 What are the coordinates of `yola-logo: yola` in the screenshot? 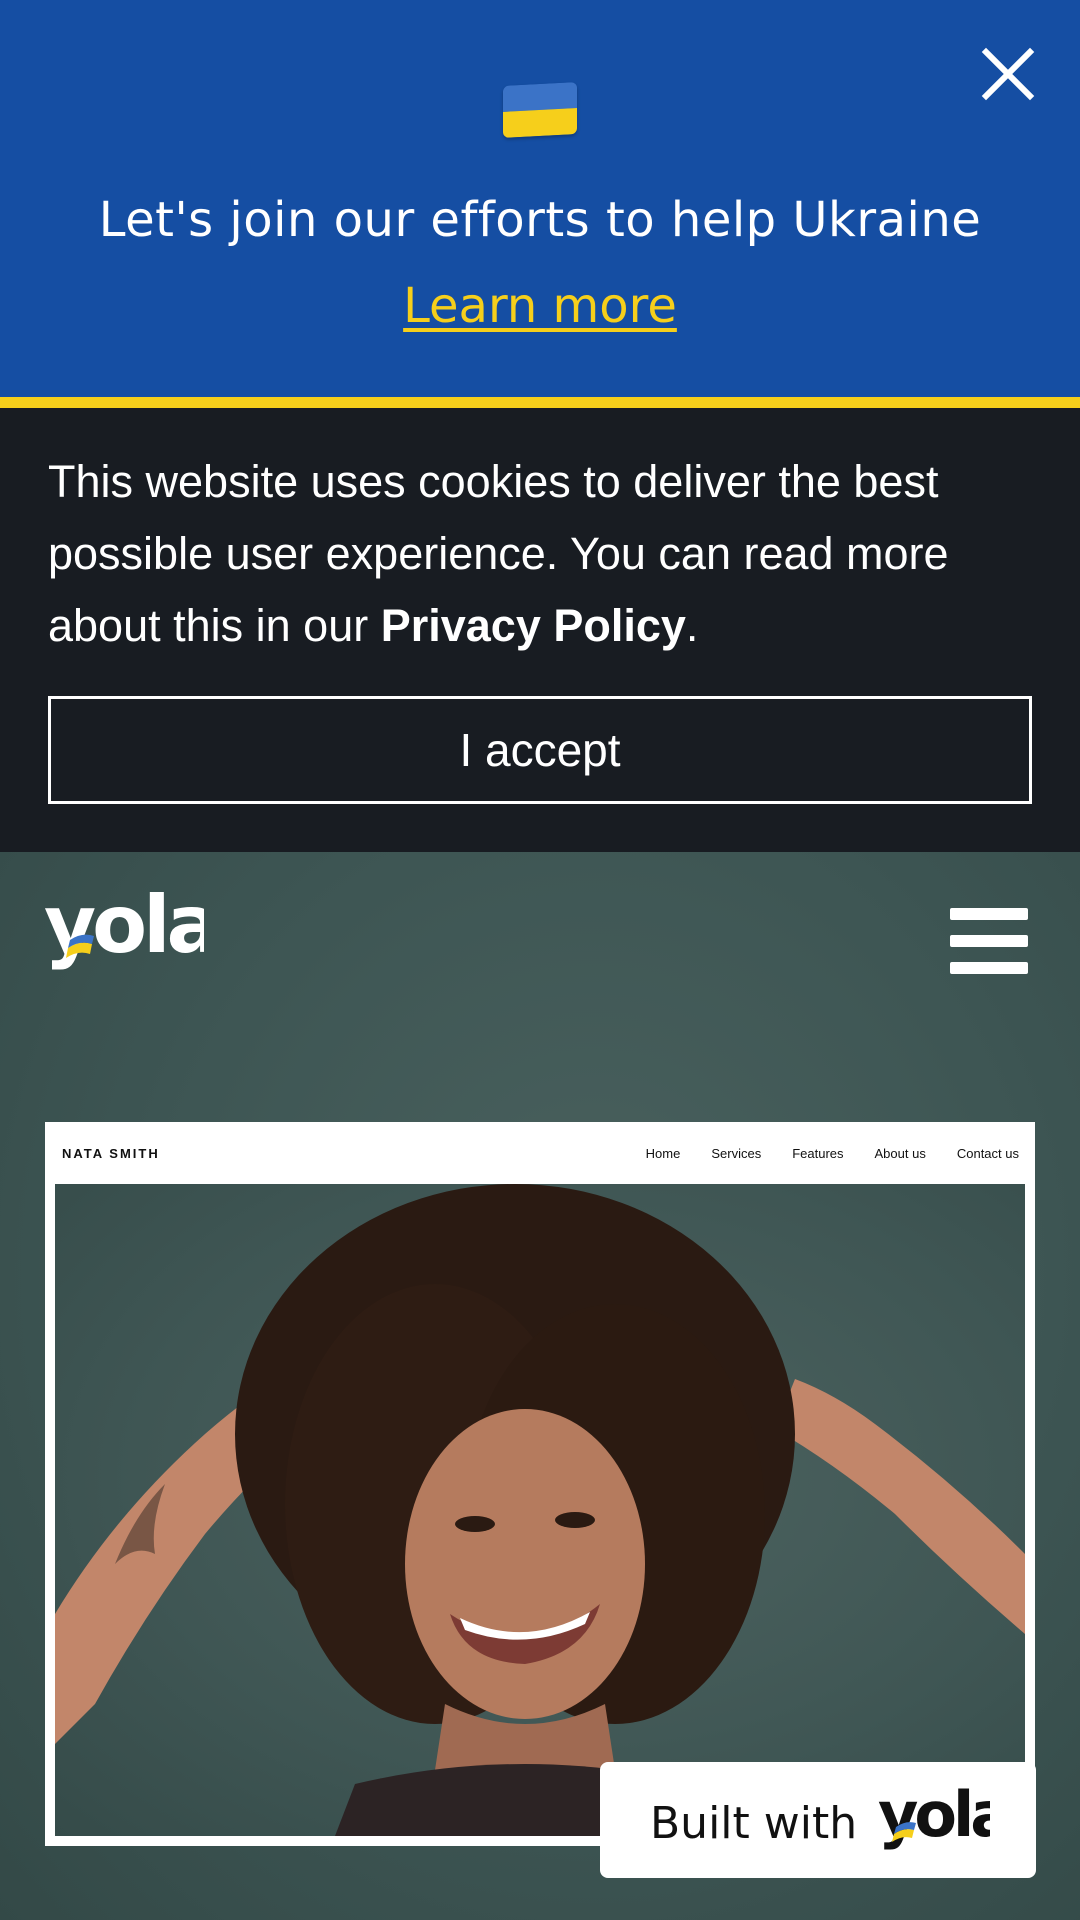 It's located at (132, 935).